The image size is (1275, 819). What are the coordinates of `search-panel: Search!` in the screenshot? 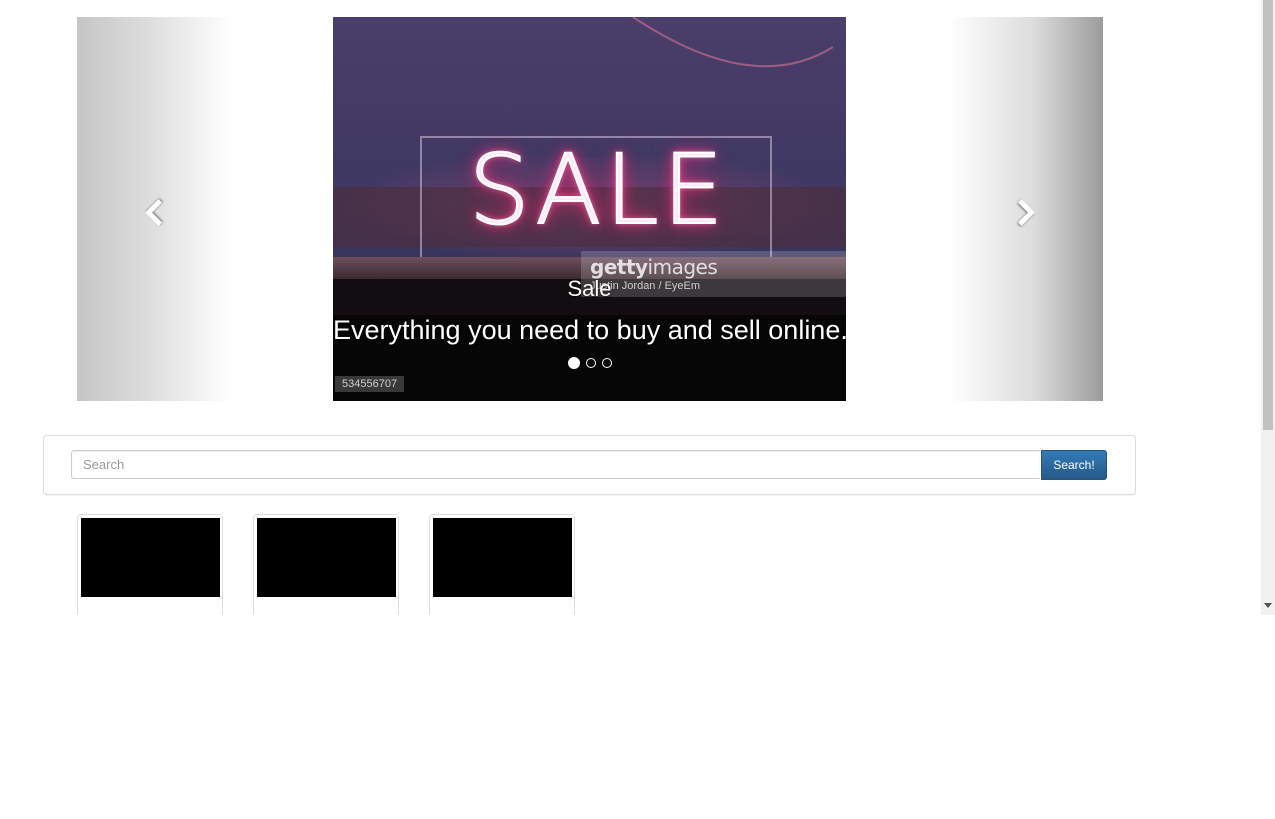 It's located at (589, 465).